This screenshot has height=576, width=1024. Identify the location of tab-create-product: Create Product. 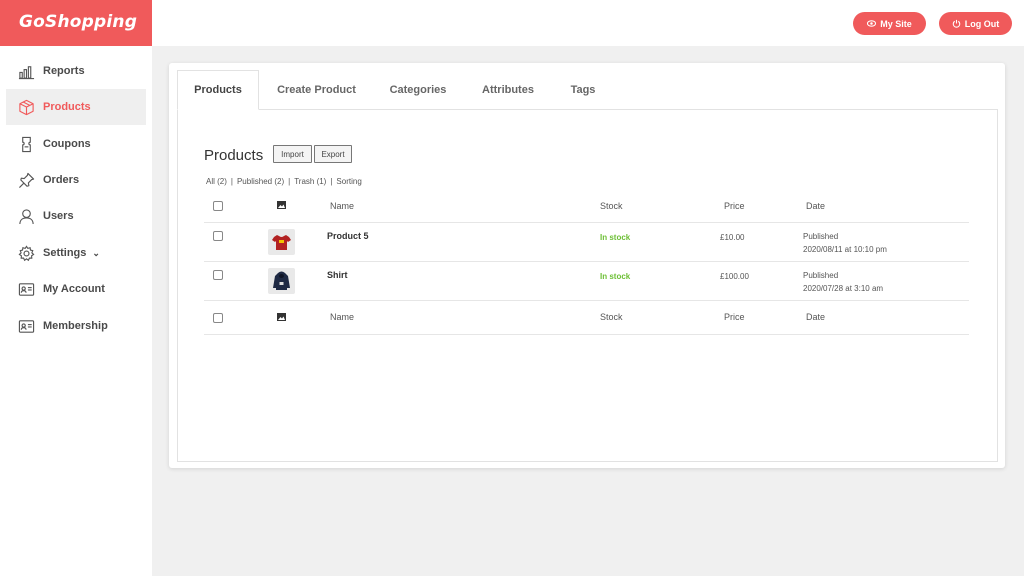
(316, 90).